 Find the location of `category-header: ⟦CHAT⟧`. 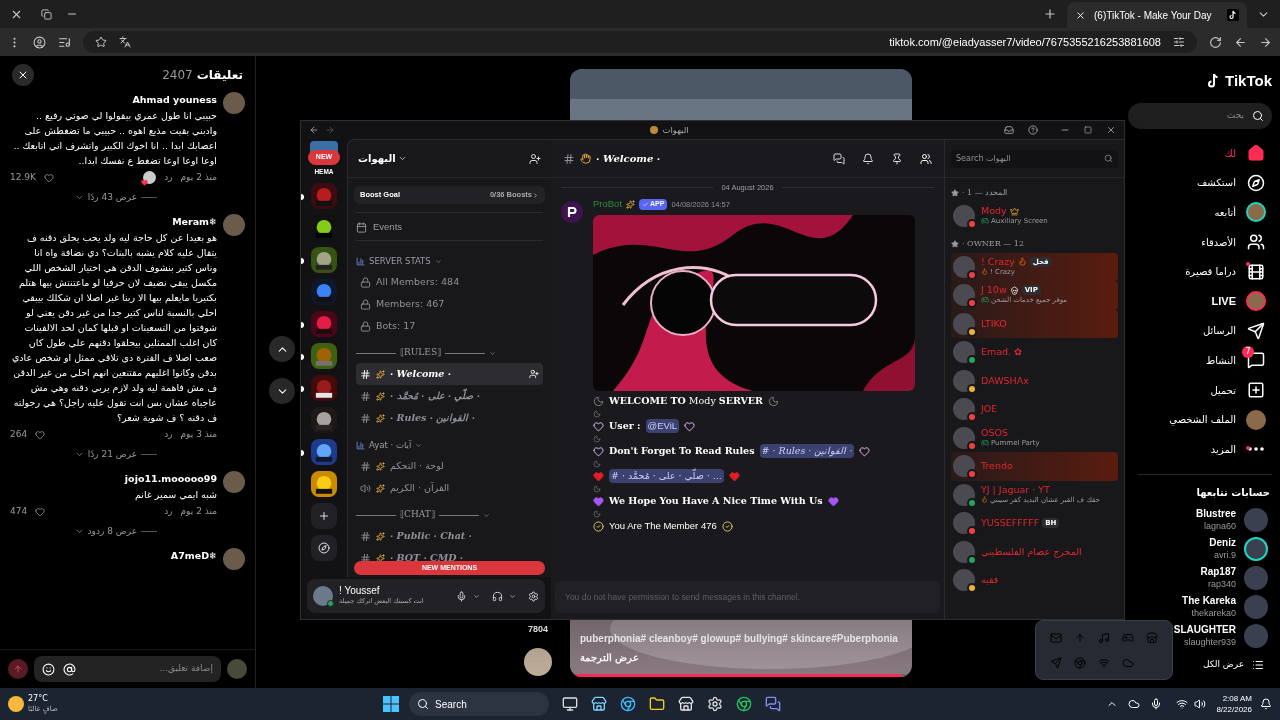

category-header: ⟦CHAT⟧ is located at coordinates (417, 515).